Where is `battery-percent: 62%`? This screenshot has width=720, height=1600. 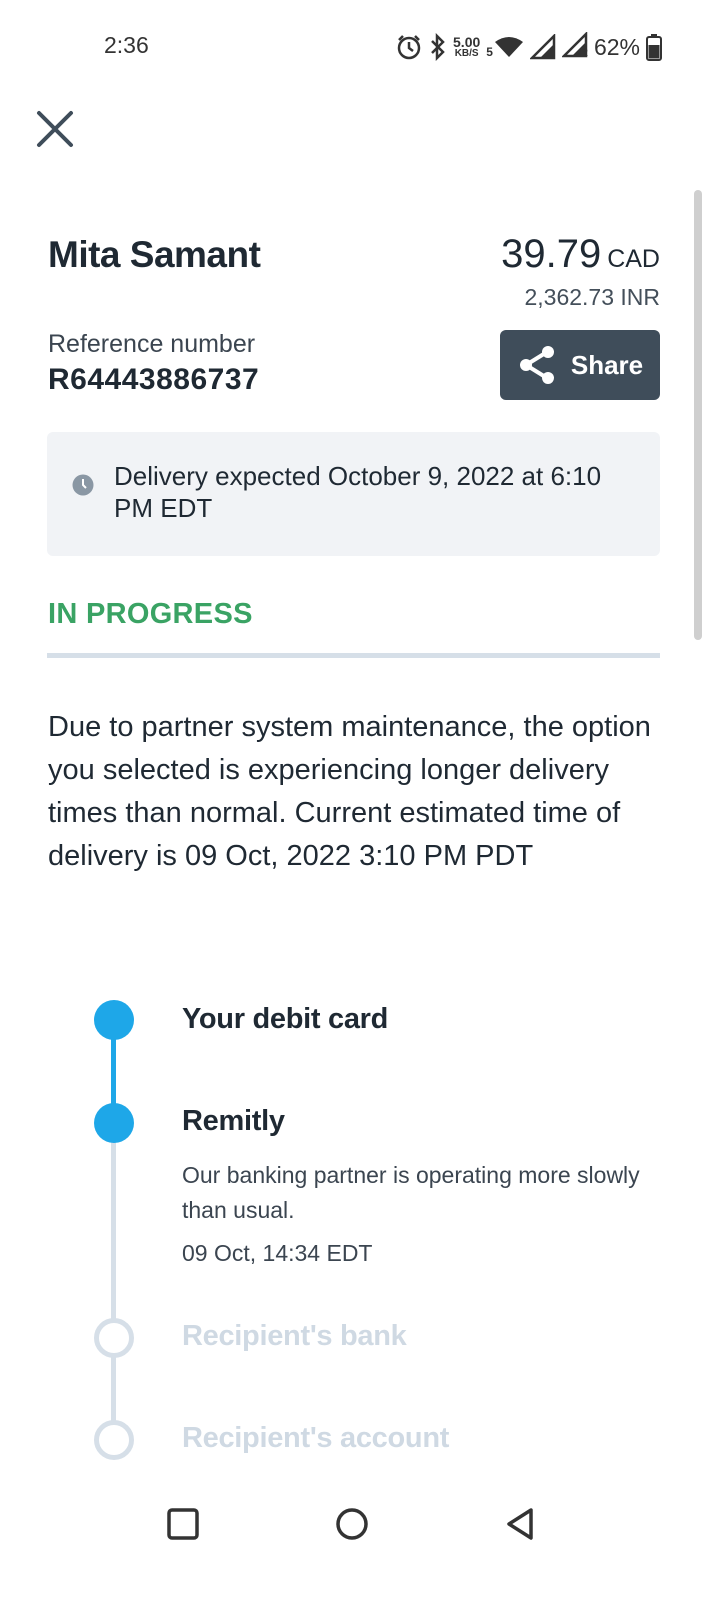 battery-percent: 62% is located at coordinates (616, 46).